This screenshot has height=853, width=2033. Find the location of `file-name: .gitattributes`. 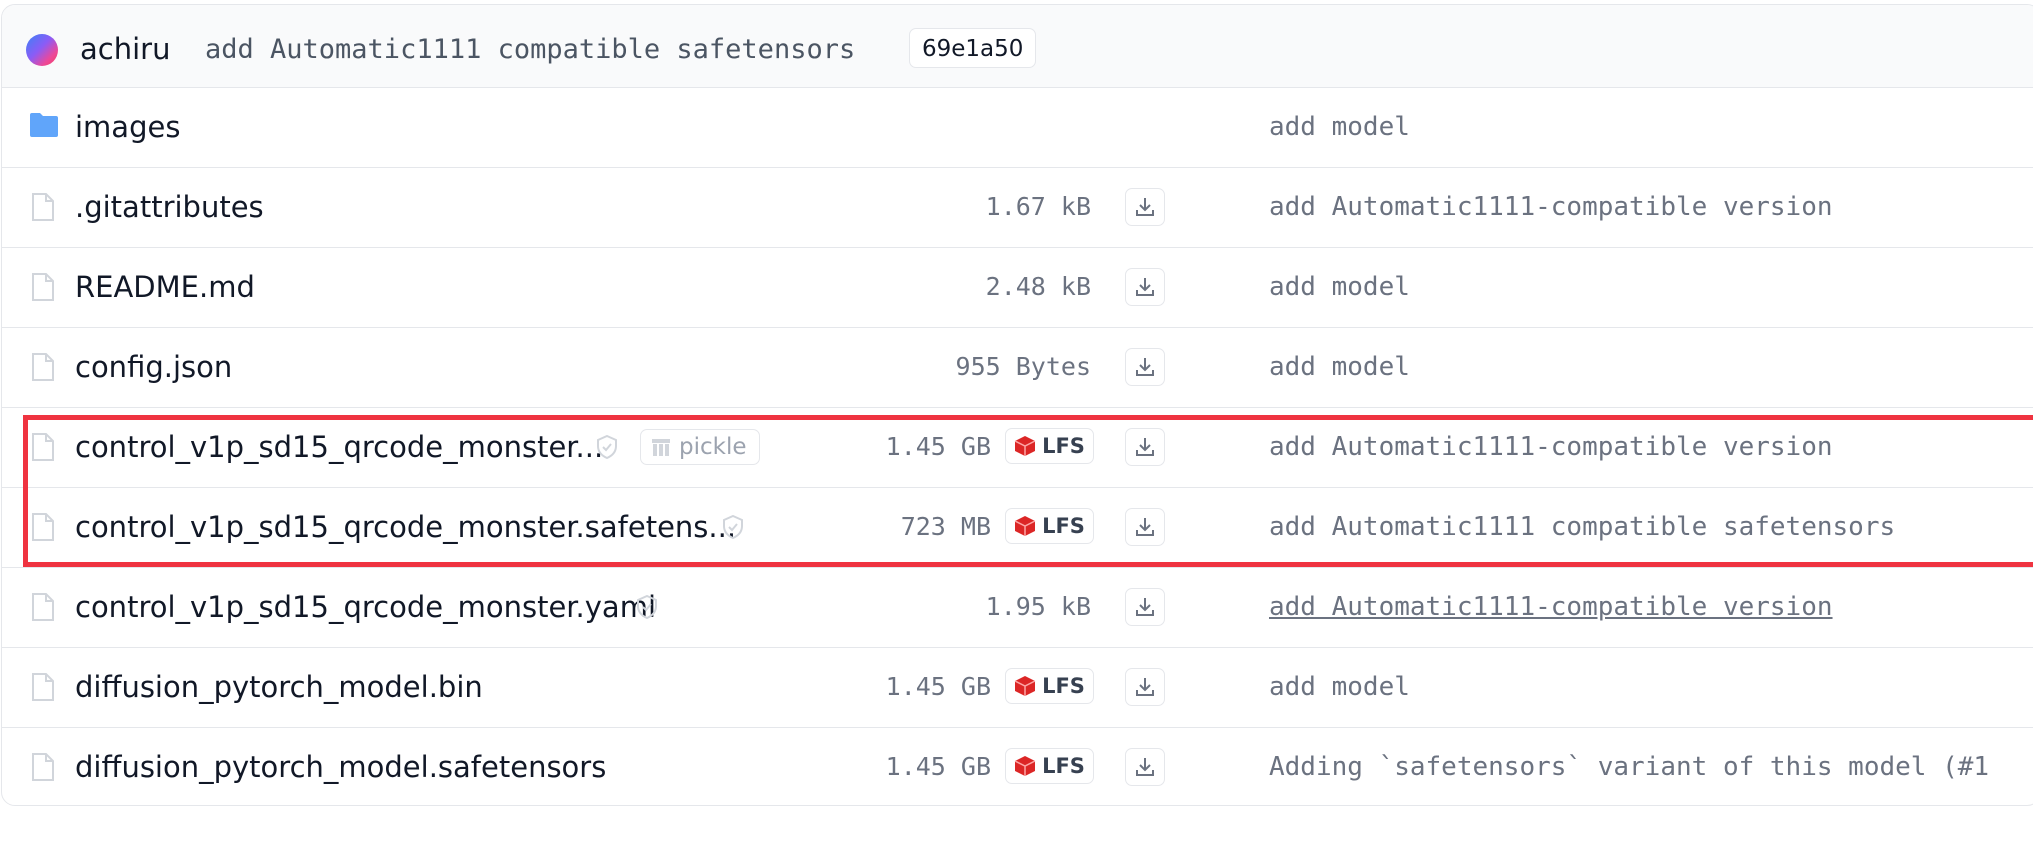

file-name: .gitattributes is located at coordinates (169, 207).